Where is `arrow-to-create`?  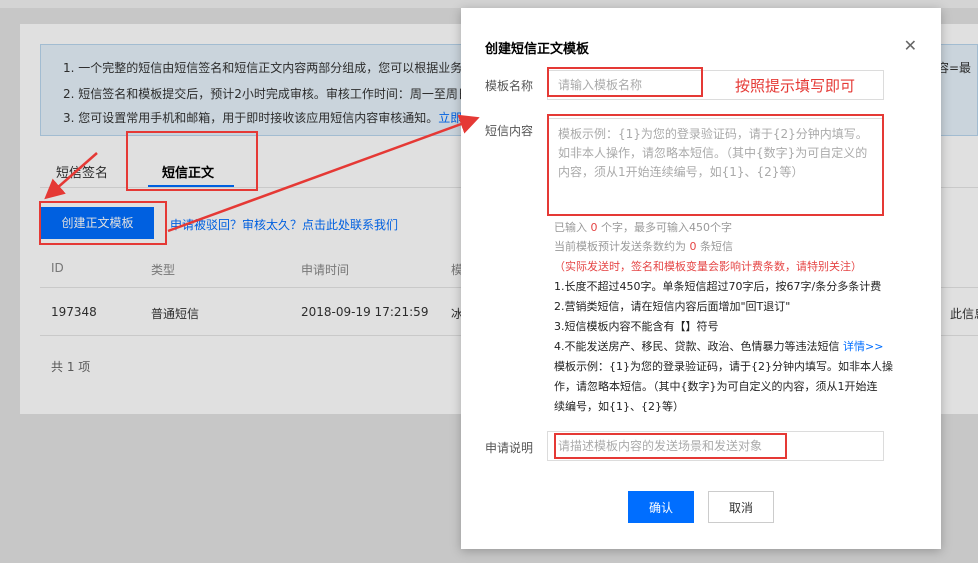 arrow-to-create is located at coordinates (71, 176).